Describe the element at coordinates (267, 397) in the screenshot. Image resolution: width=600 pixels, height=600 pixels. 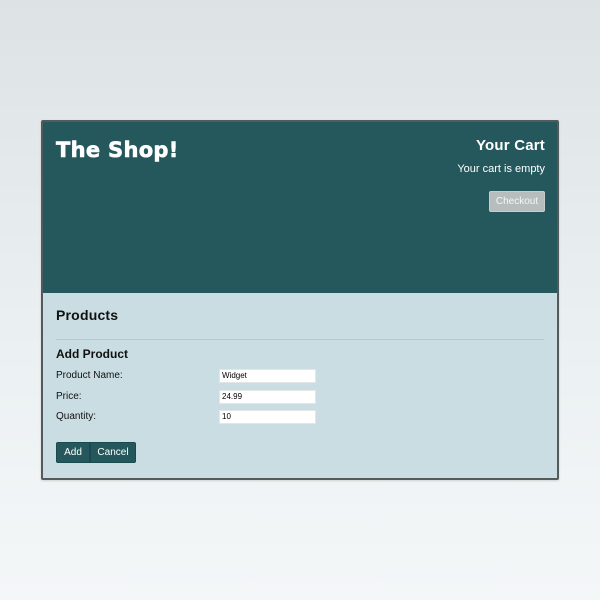
I see `price-input` at that location.